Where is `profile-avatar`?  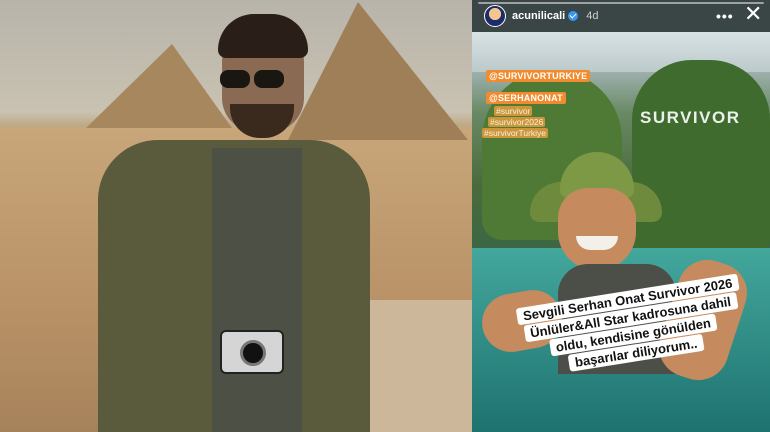 profile-avatar is located at coordinates (495, 16).